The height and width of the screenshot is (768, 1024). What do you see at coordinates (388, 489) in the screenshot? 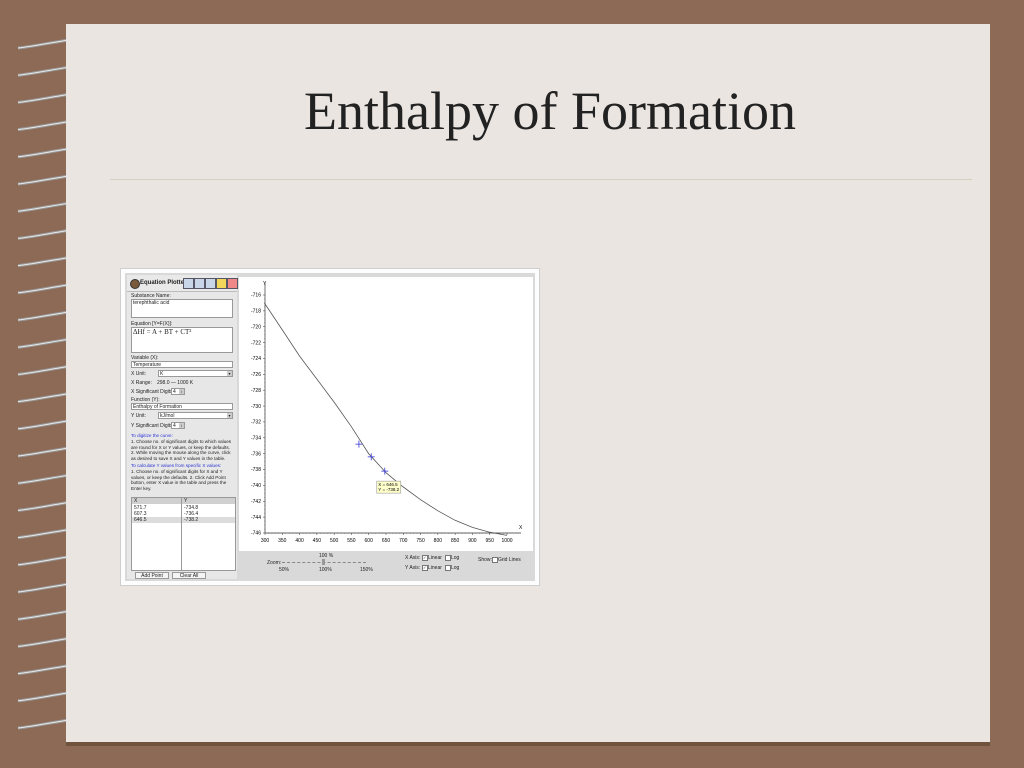
I see `tooltip-y-value: Y = -738.2` at bounding box center [388, 489].